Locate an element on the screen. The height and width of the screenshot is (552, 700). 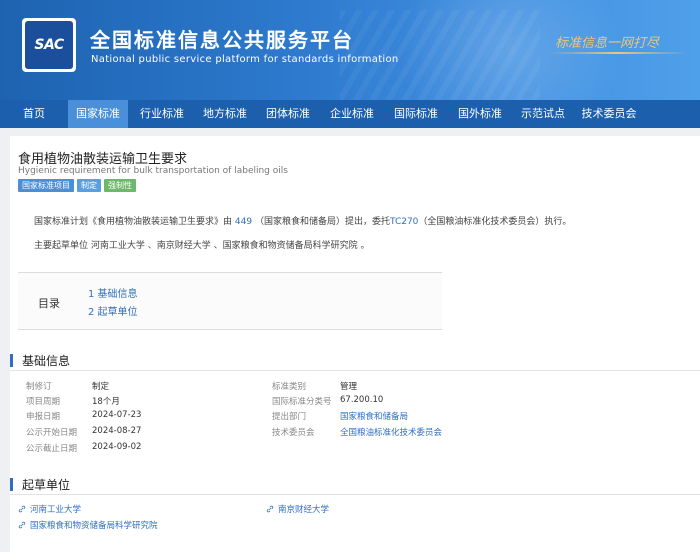
toc-item-drafting-units: 2 起草单位 is located at coordinates (113, 310).